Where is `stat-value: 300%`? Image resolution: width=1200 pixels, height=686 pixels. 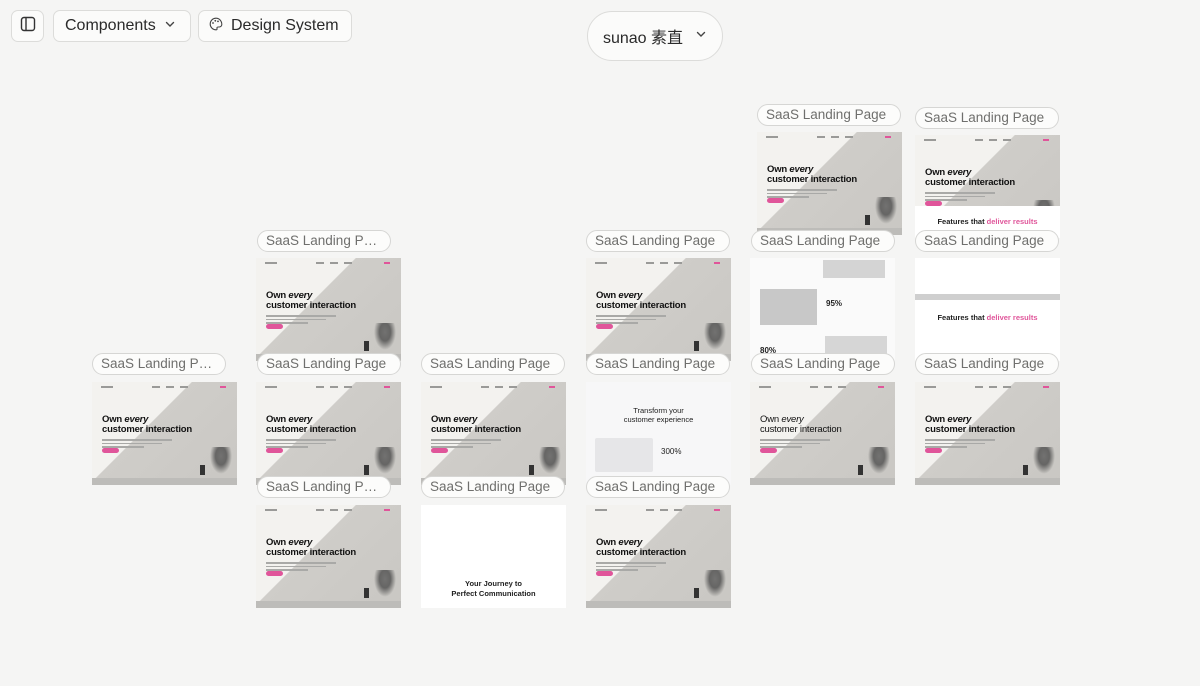
stat-value: 300% is located at coordinates (671, 451).